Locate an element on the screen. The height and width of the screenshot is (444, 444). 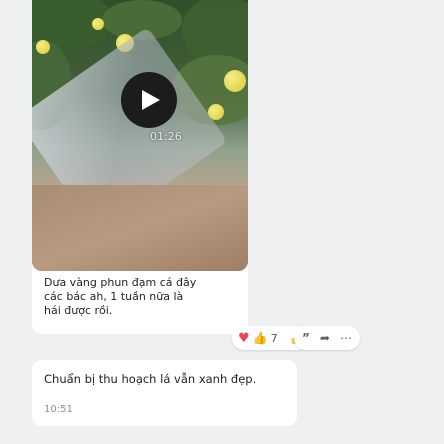
forward-icon: ➦ is located at coordinates (325, 338).